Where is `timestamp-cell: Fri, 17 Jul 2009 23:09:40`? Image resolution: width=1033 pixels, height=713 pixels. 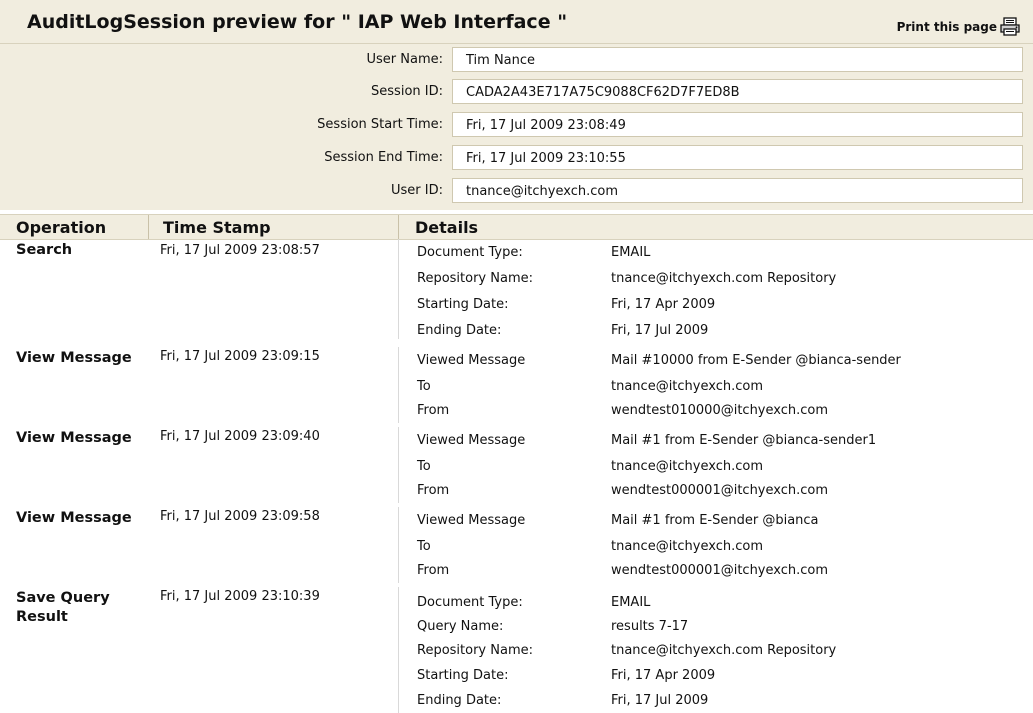
timestamp-cell: Fri, 17 Jul 2009 23:09:40 is located at coordinates (240, 436).